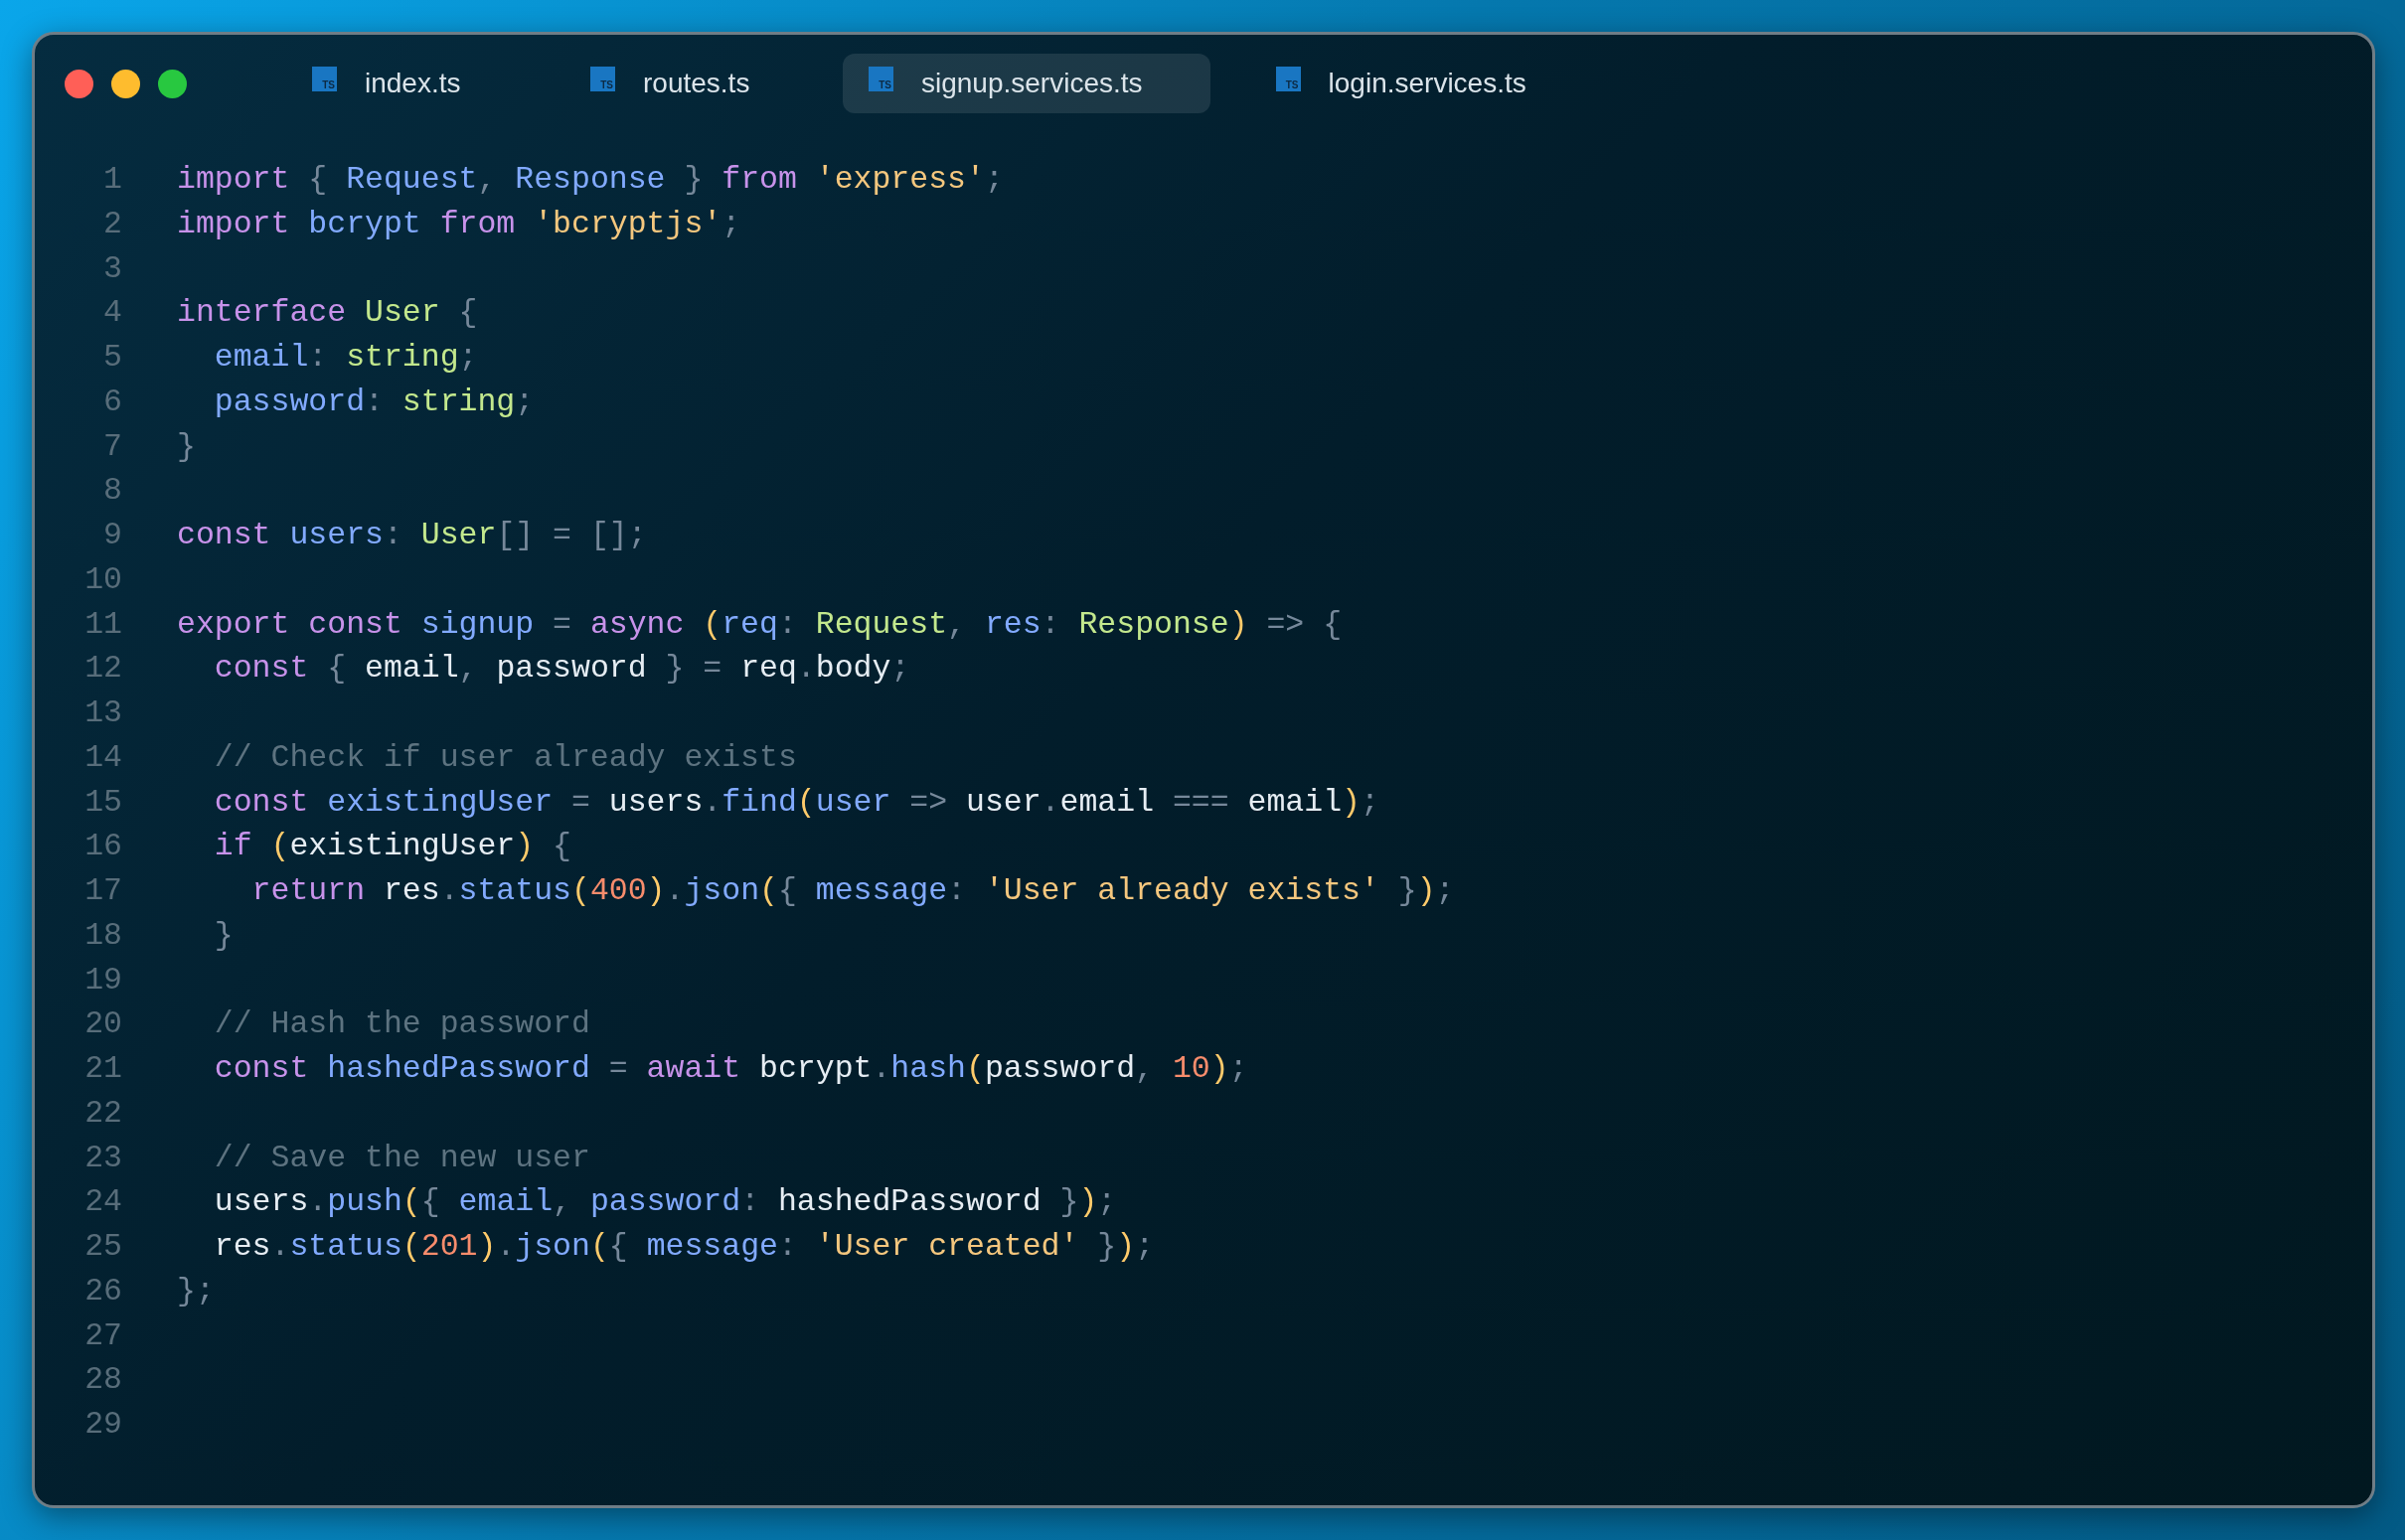 This screenshot has height=1540, width=2405. What do you see at coordinates (1400, 83) in the screenshot?
I see `file-tab: TS login.services.ts` at bounding box center [1400, 83].